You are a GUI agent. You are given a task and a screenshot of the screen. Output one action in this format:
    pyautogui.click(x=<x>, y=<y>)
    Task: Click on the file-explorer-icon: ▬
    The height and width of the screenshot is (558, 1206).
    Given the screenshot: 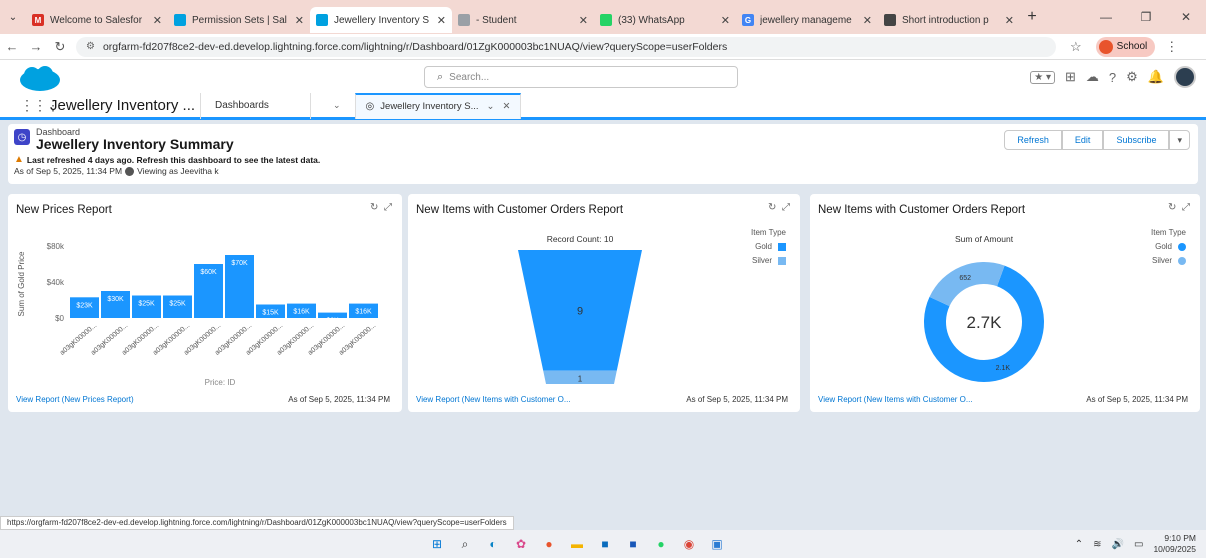 What is the action you would take?
    pyautogui.click(x=577, y=544)
    